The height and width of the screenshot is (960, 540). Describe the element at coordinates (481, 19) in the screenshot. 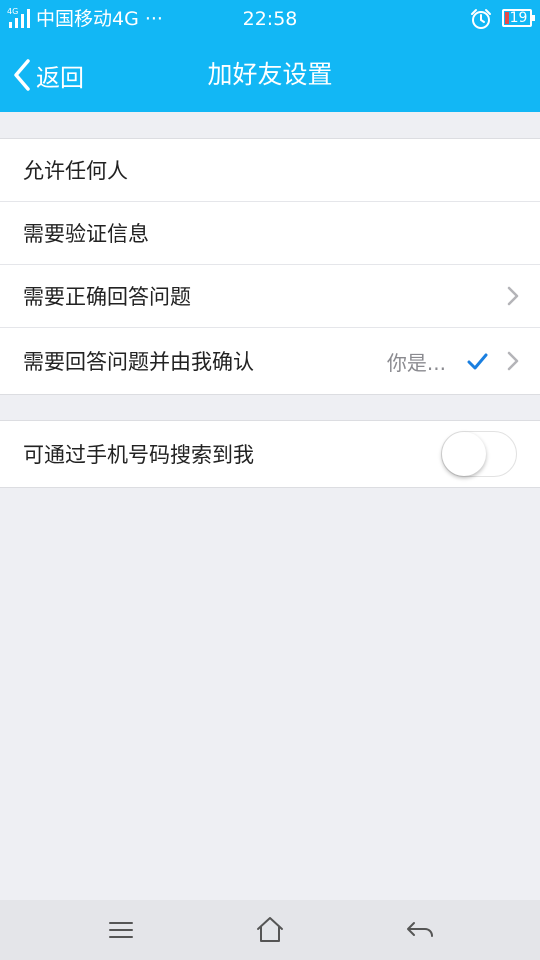

I see `alarm-icon` at that location.